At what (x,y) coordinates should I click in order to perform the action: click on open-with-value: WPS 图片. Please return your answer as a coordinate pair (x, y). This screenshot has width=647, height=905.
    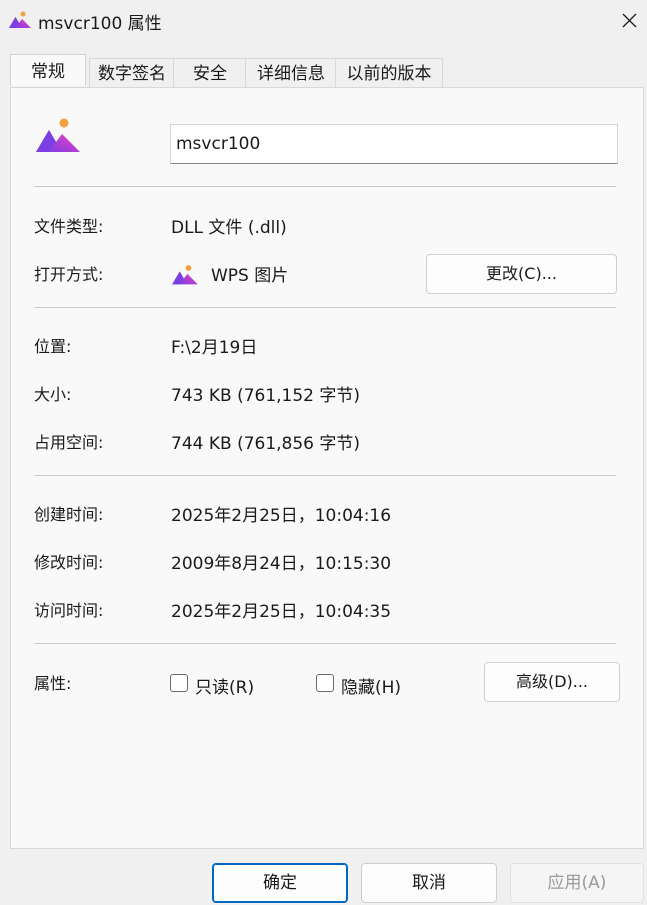
    Looking at the image, I should click on (250, 276).